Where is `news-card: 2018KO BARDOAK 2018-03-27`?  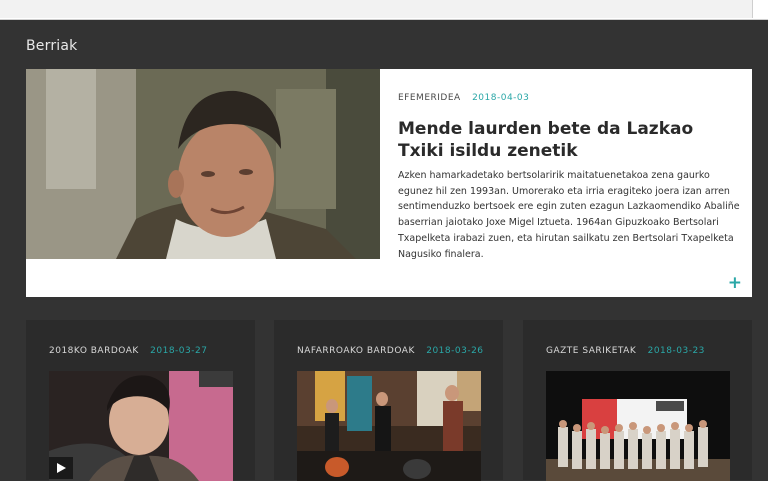 news-card: 2018KO BARDOAK 2018-03-27 is located at coordinates (140, 400).